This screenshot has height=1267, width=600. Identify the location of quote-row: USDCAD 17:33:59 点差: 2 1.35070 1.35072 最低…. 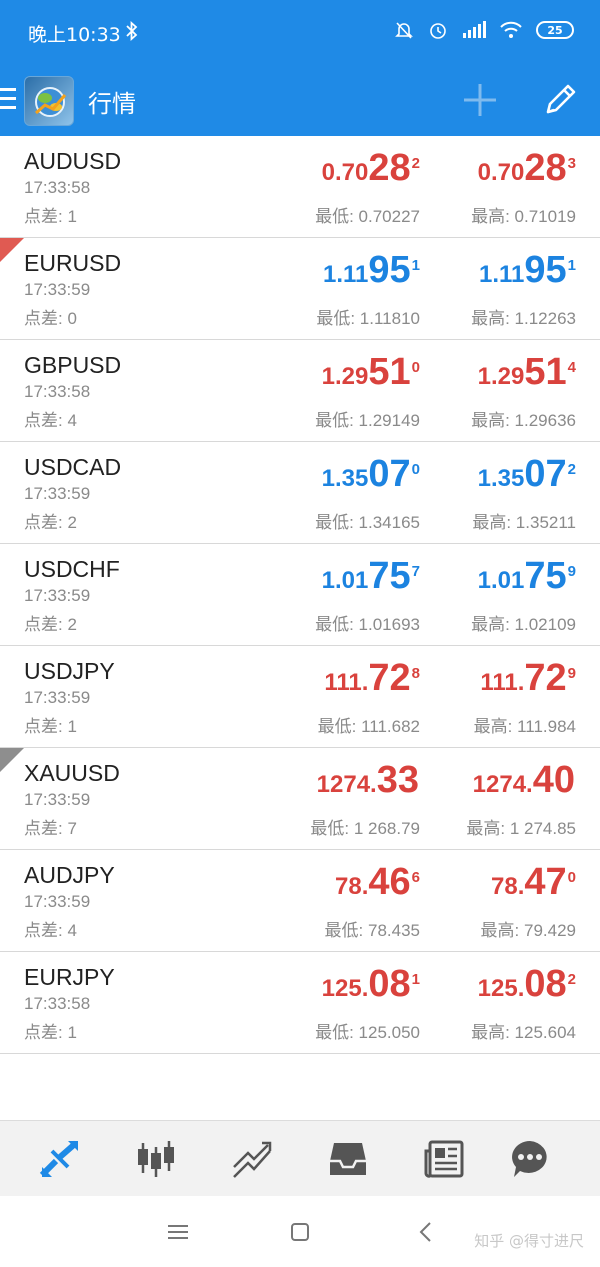
(300, 493).